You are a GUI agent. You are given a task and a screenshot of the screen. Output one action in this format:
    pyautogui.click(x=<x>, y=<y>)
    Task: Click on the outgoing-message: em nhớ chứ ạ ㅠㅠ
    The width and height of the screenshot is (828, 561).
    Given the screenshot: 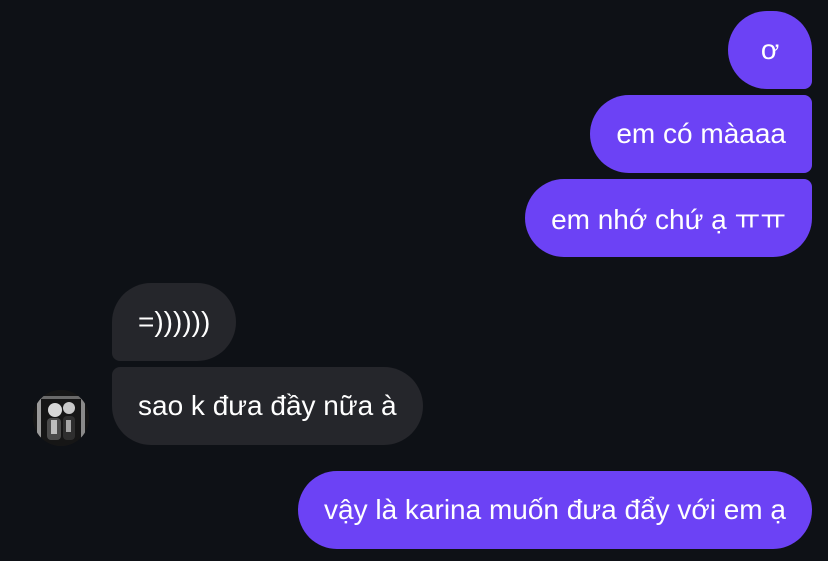 What is the action you would take?
    pyautogui.click(x=668, y=218)
    